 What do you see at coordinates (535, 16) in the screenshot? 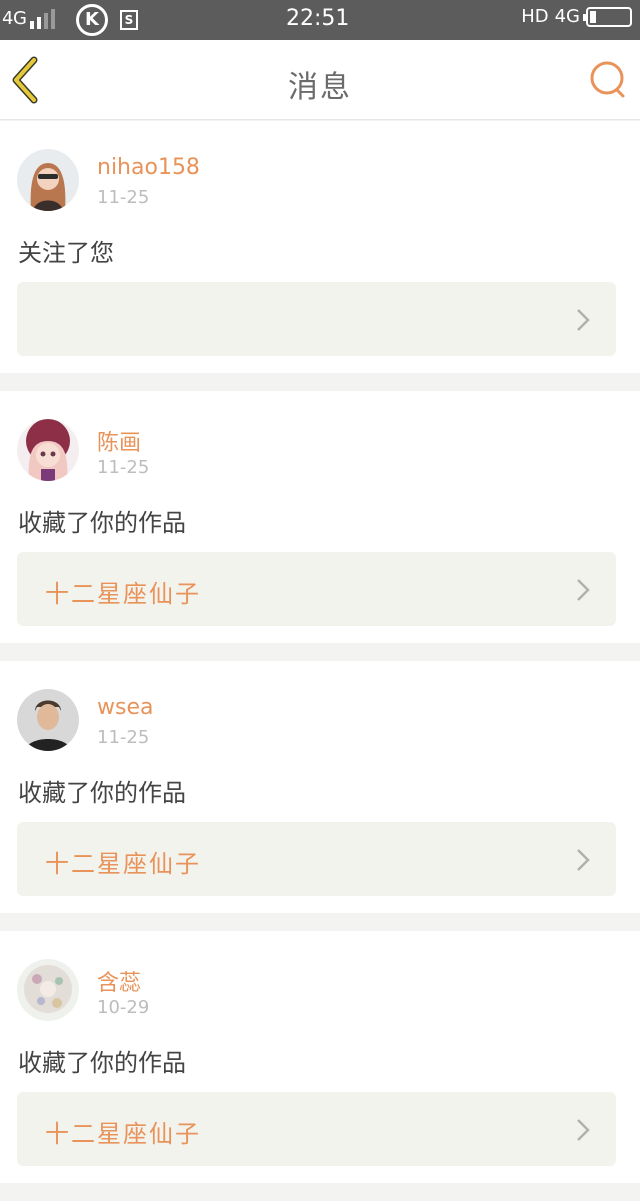
I see `hd-indicator: HD` at bounding box center [535, 16].